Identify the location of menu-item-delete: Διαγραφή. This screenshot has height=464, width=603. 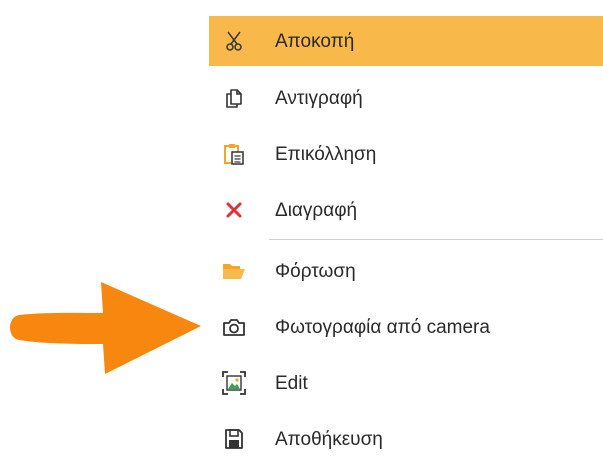
(406, 210).